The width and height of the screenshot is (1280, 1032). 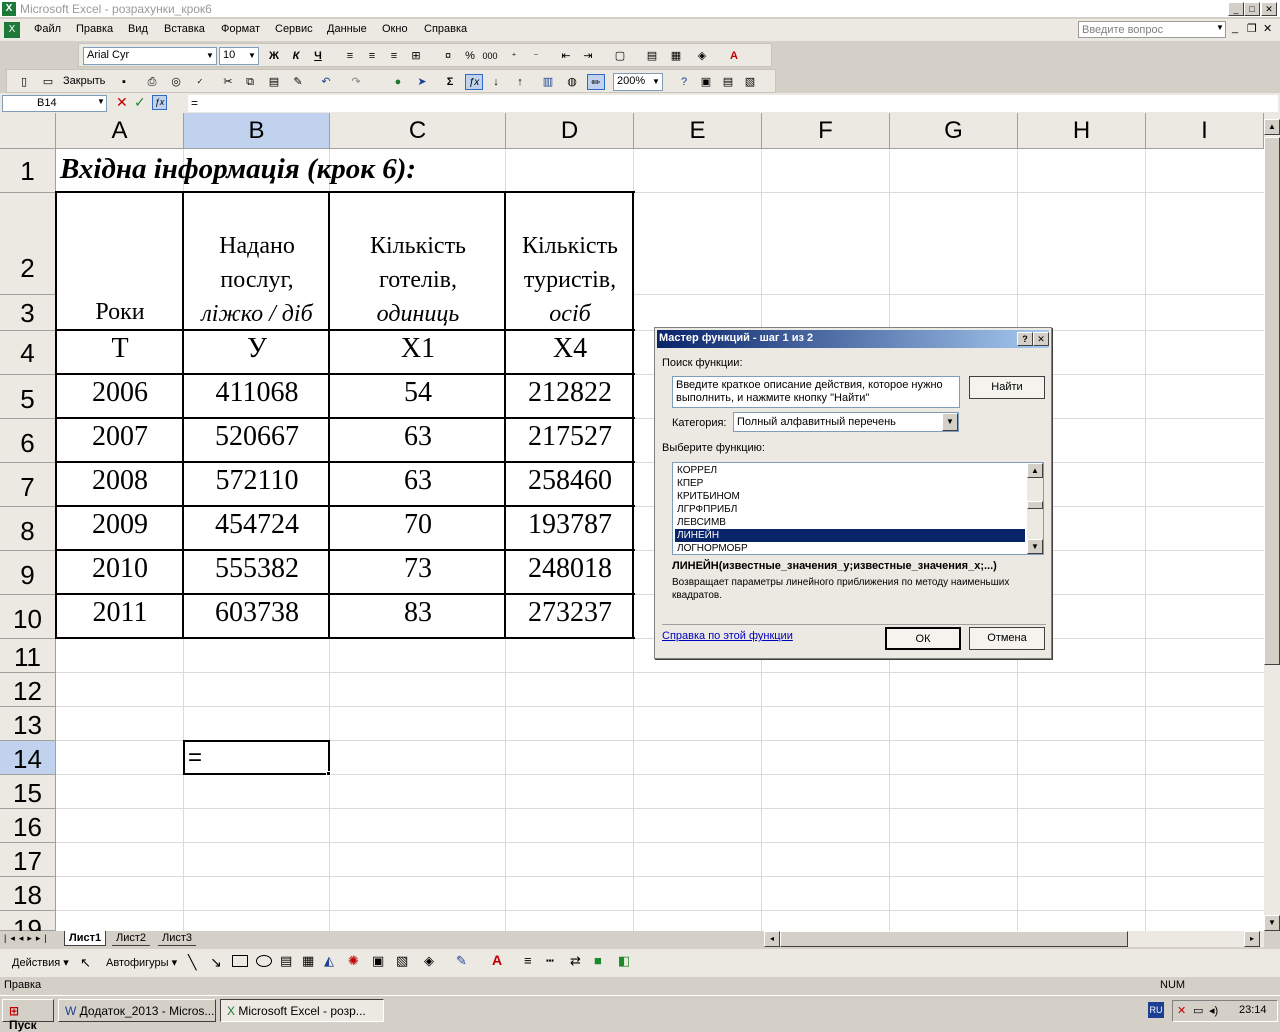 What do you see at coordinates (240, 961) in the screenshot?
I see `rectangle-icon` at bounding box center [240, 961].